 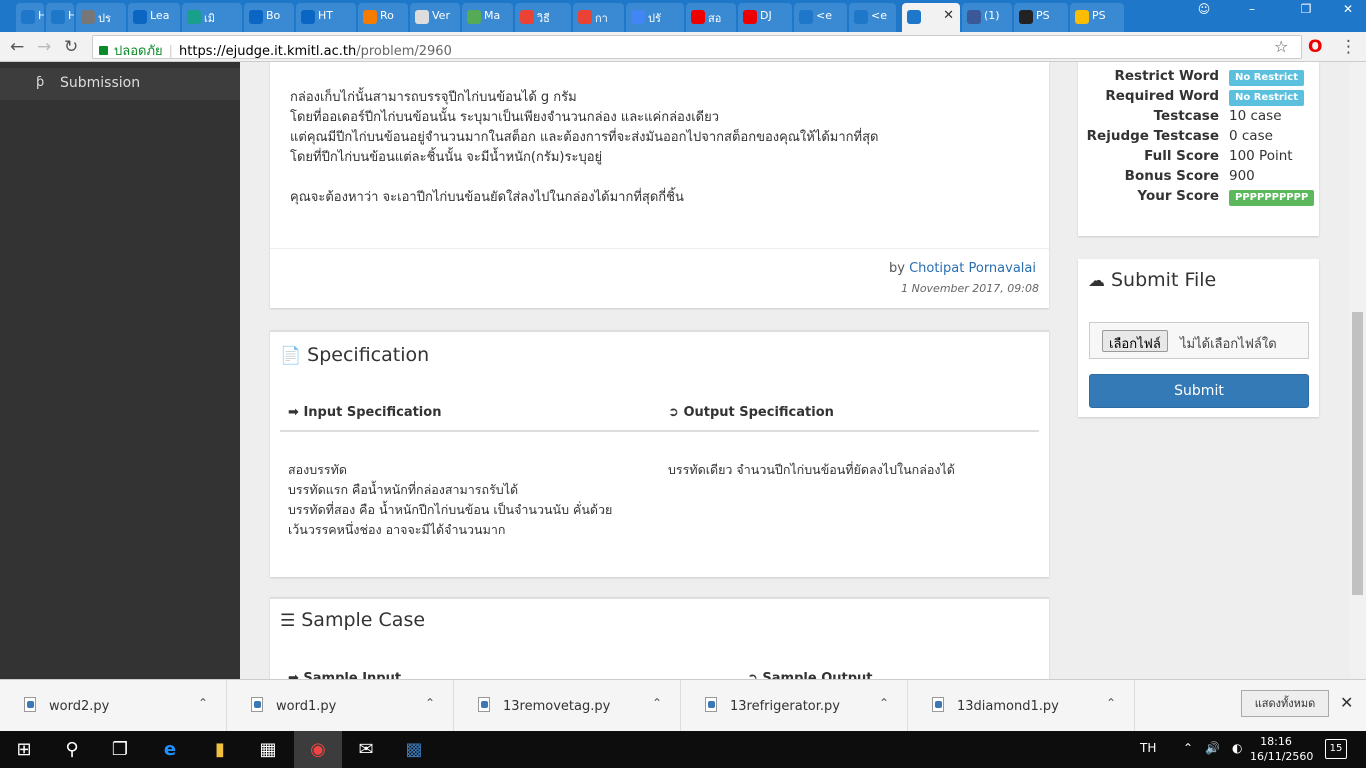 What do you see at coordinates (269, 17) in the screenshot?
I see `browser-tab: Bo` at bounding box center [269, 17].